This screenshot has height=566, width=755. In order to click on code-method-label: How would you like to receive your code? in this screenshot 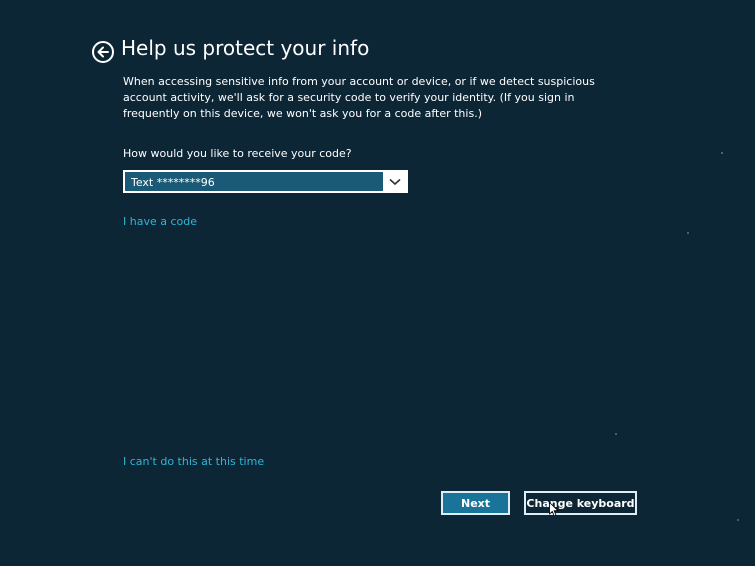, I will do `click(237, 153)`.